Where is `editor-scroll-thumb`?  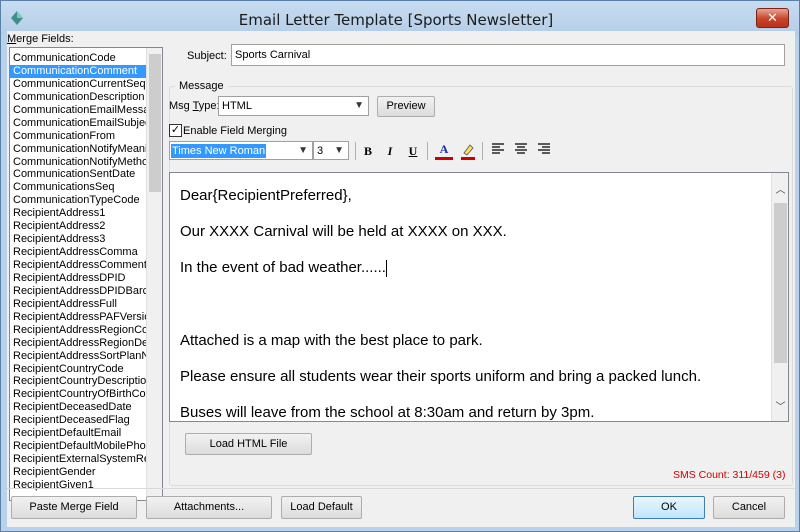
editor-scroll-thumb is located at coordinates (780, 283).